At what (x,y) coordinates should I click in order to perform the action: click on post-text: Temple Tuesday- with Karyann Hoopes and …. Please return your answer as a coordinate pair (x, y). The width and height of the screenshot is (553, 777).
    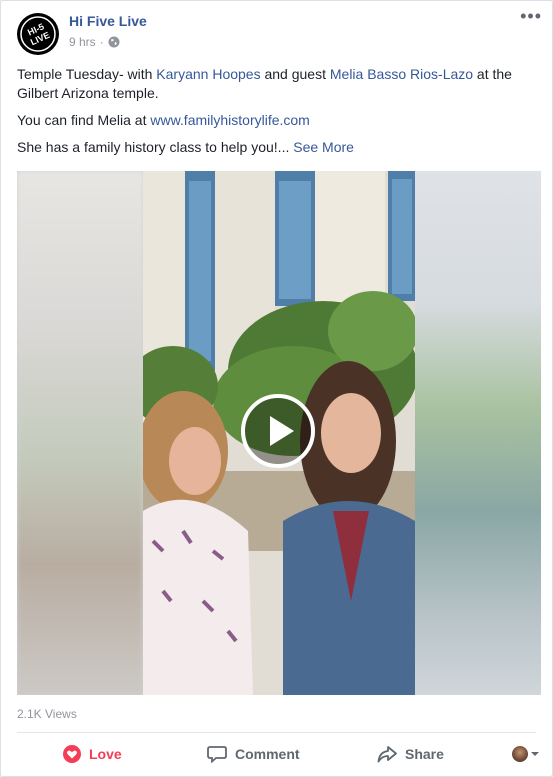
    Looking at the image, I should click on (277, 115).